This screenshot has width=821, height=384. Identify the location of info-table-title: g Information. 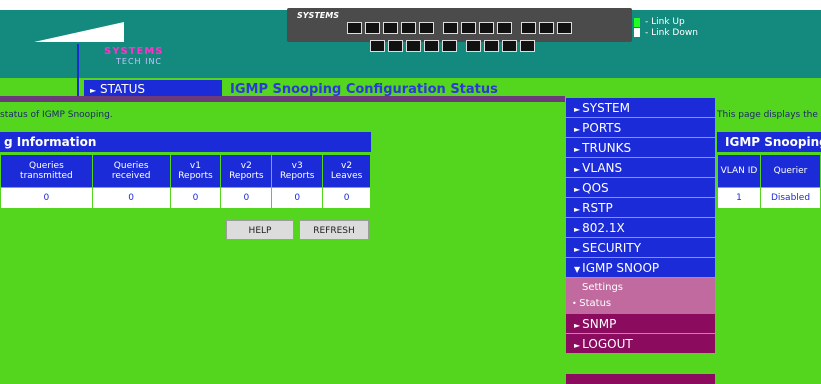
(185, 142).